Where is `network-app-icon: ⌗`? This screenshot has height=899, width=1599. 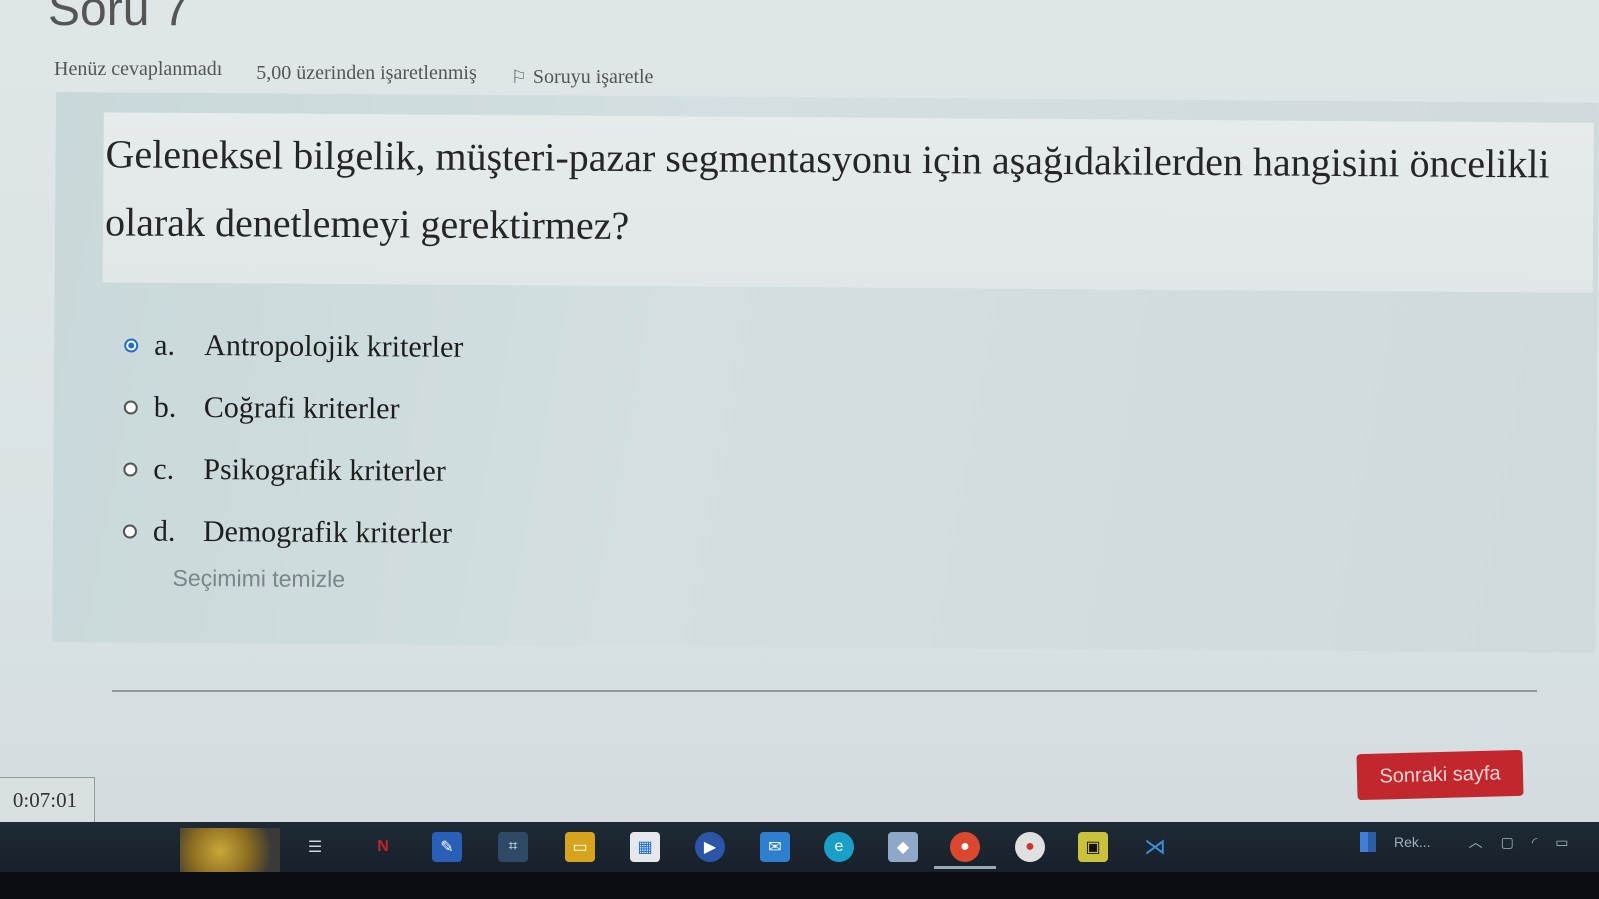
network-app-icon: ⌗ is located at coordinates (513, 847).